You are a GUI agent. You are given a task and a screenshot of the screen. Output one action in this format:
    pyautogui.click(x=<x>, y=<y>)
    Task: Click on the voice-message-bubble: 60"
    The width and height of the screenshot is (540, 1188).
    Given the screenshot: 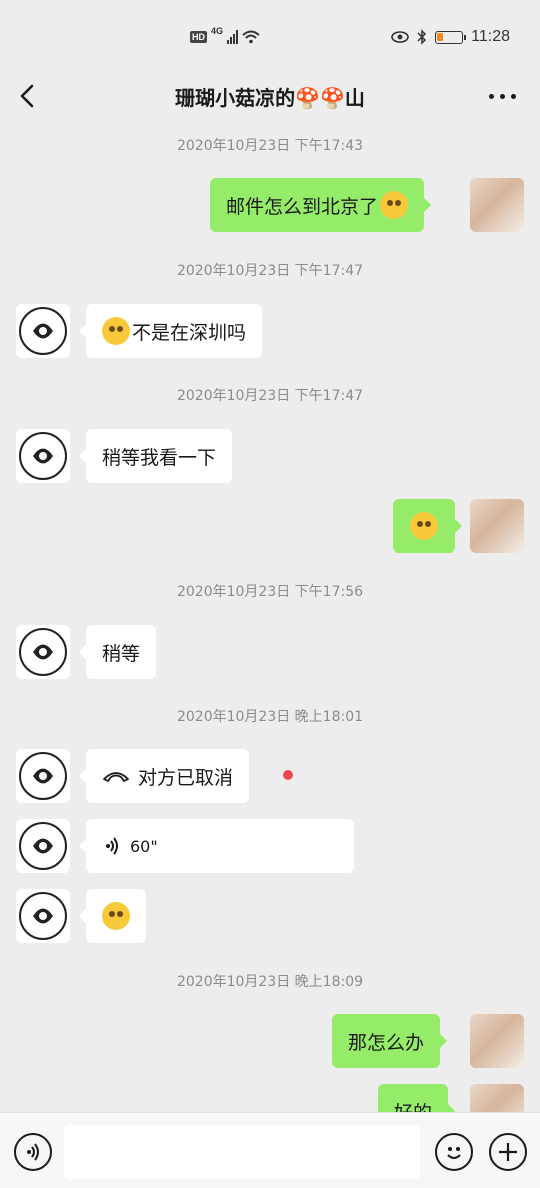 What is the action you would take?
    pyautogui.click(x=216, y=846)
    